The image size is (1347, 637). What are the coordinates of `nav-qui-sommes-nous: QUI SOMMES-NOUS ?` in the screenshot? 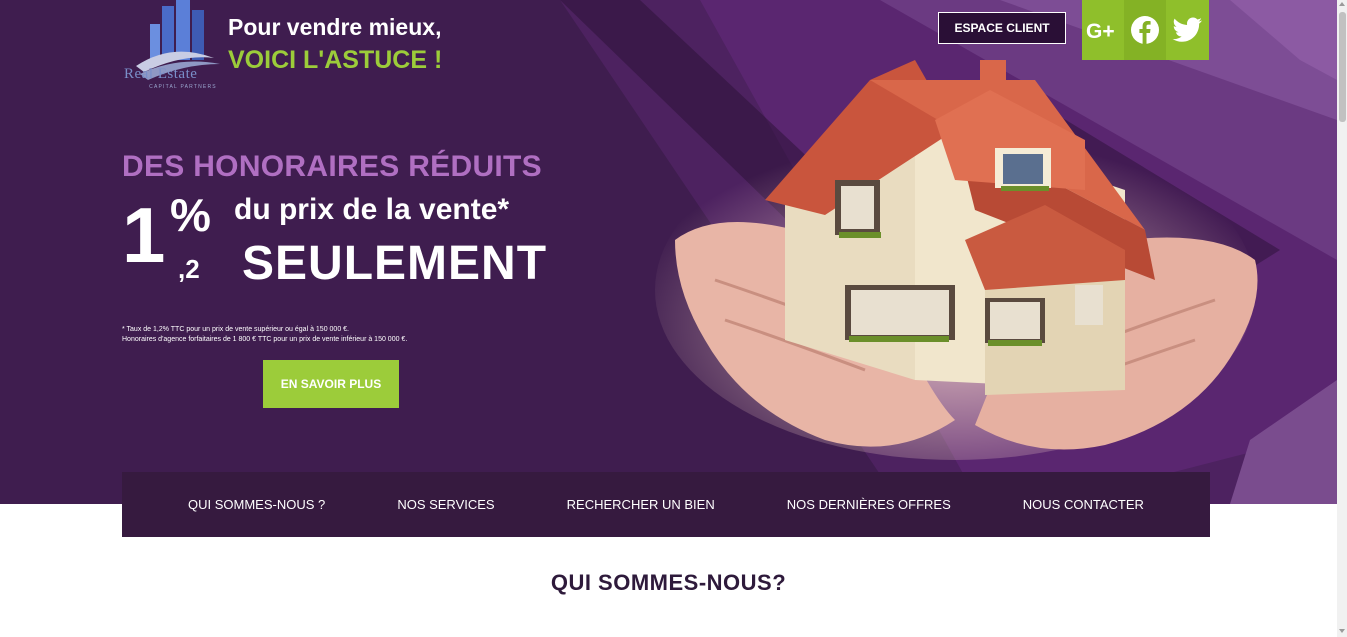 It's located at (256, 504).